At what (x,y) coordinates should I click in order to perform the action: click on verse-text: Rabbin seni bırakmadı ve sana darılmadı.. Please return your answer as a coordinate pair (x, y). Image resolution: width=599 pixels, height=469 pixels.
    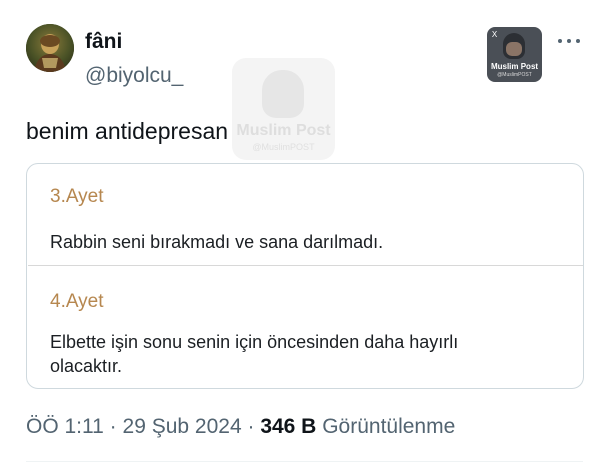
    Looking at the image, I should click on (217, 242).